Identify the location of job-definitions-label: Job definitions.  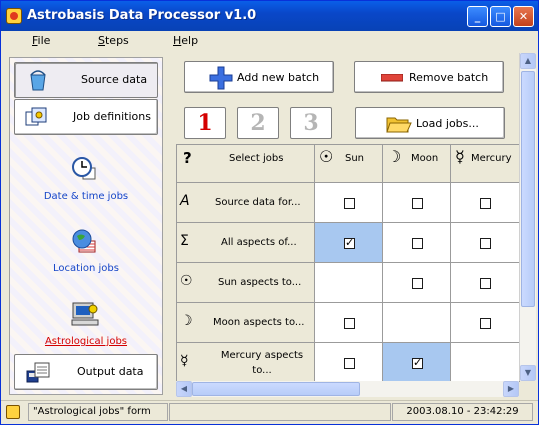
(112, 116).